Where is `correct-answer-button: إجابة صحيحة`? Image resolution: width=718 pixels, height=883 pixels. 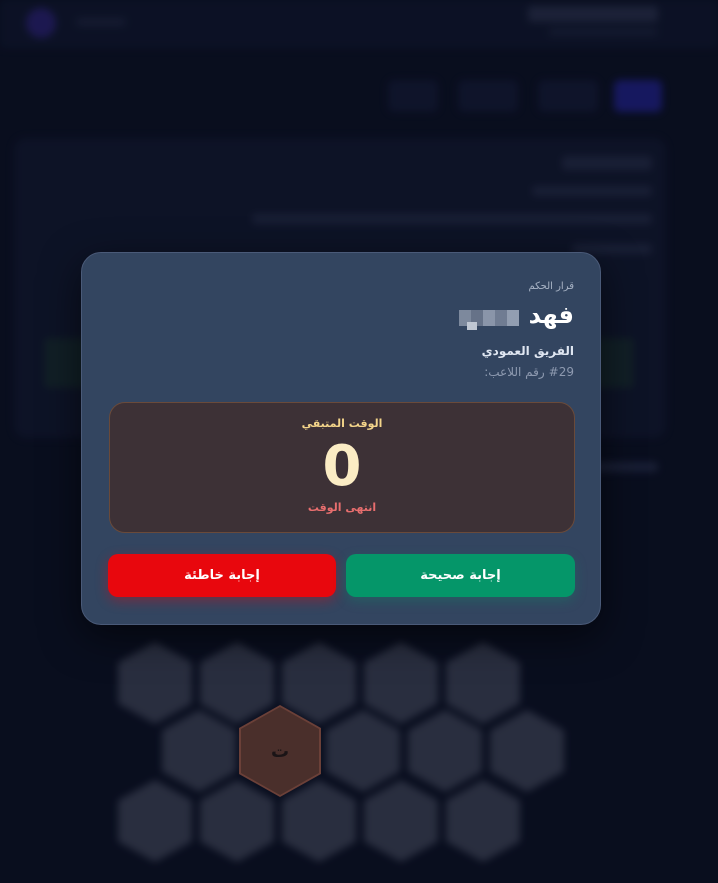
correct-answer-button: إجابة صحيحة is located at coordinates (460, 575).